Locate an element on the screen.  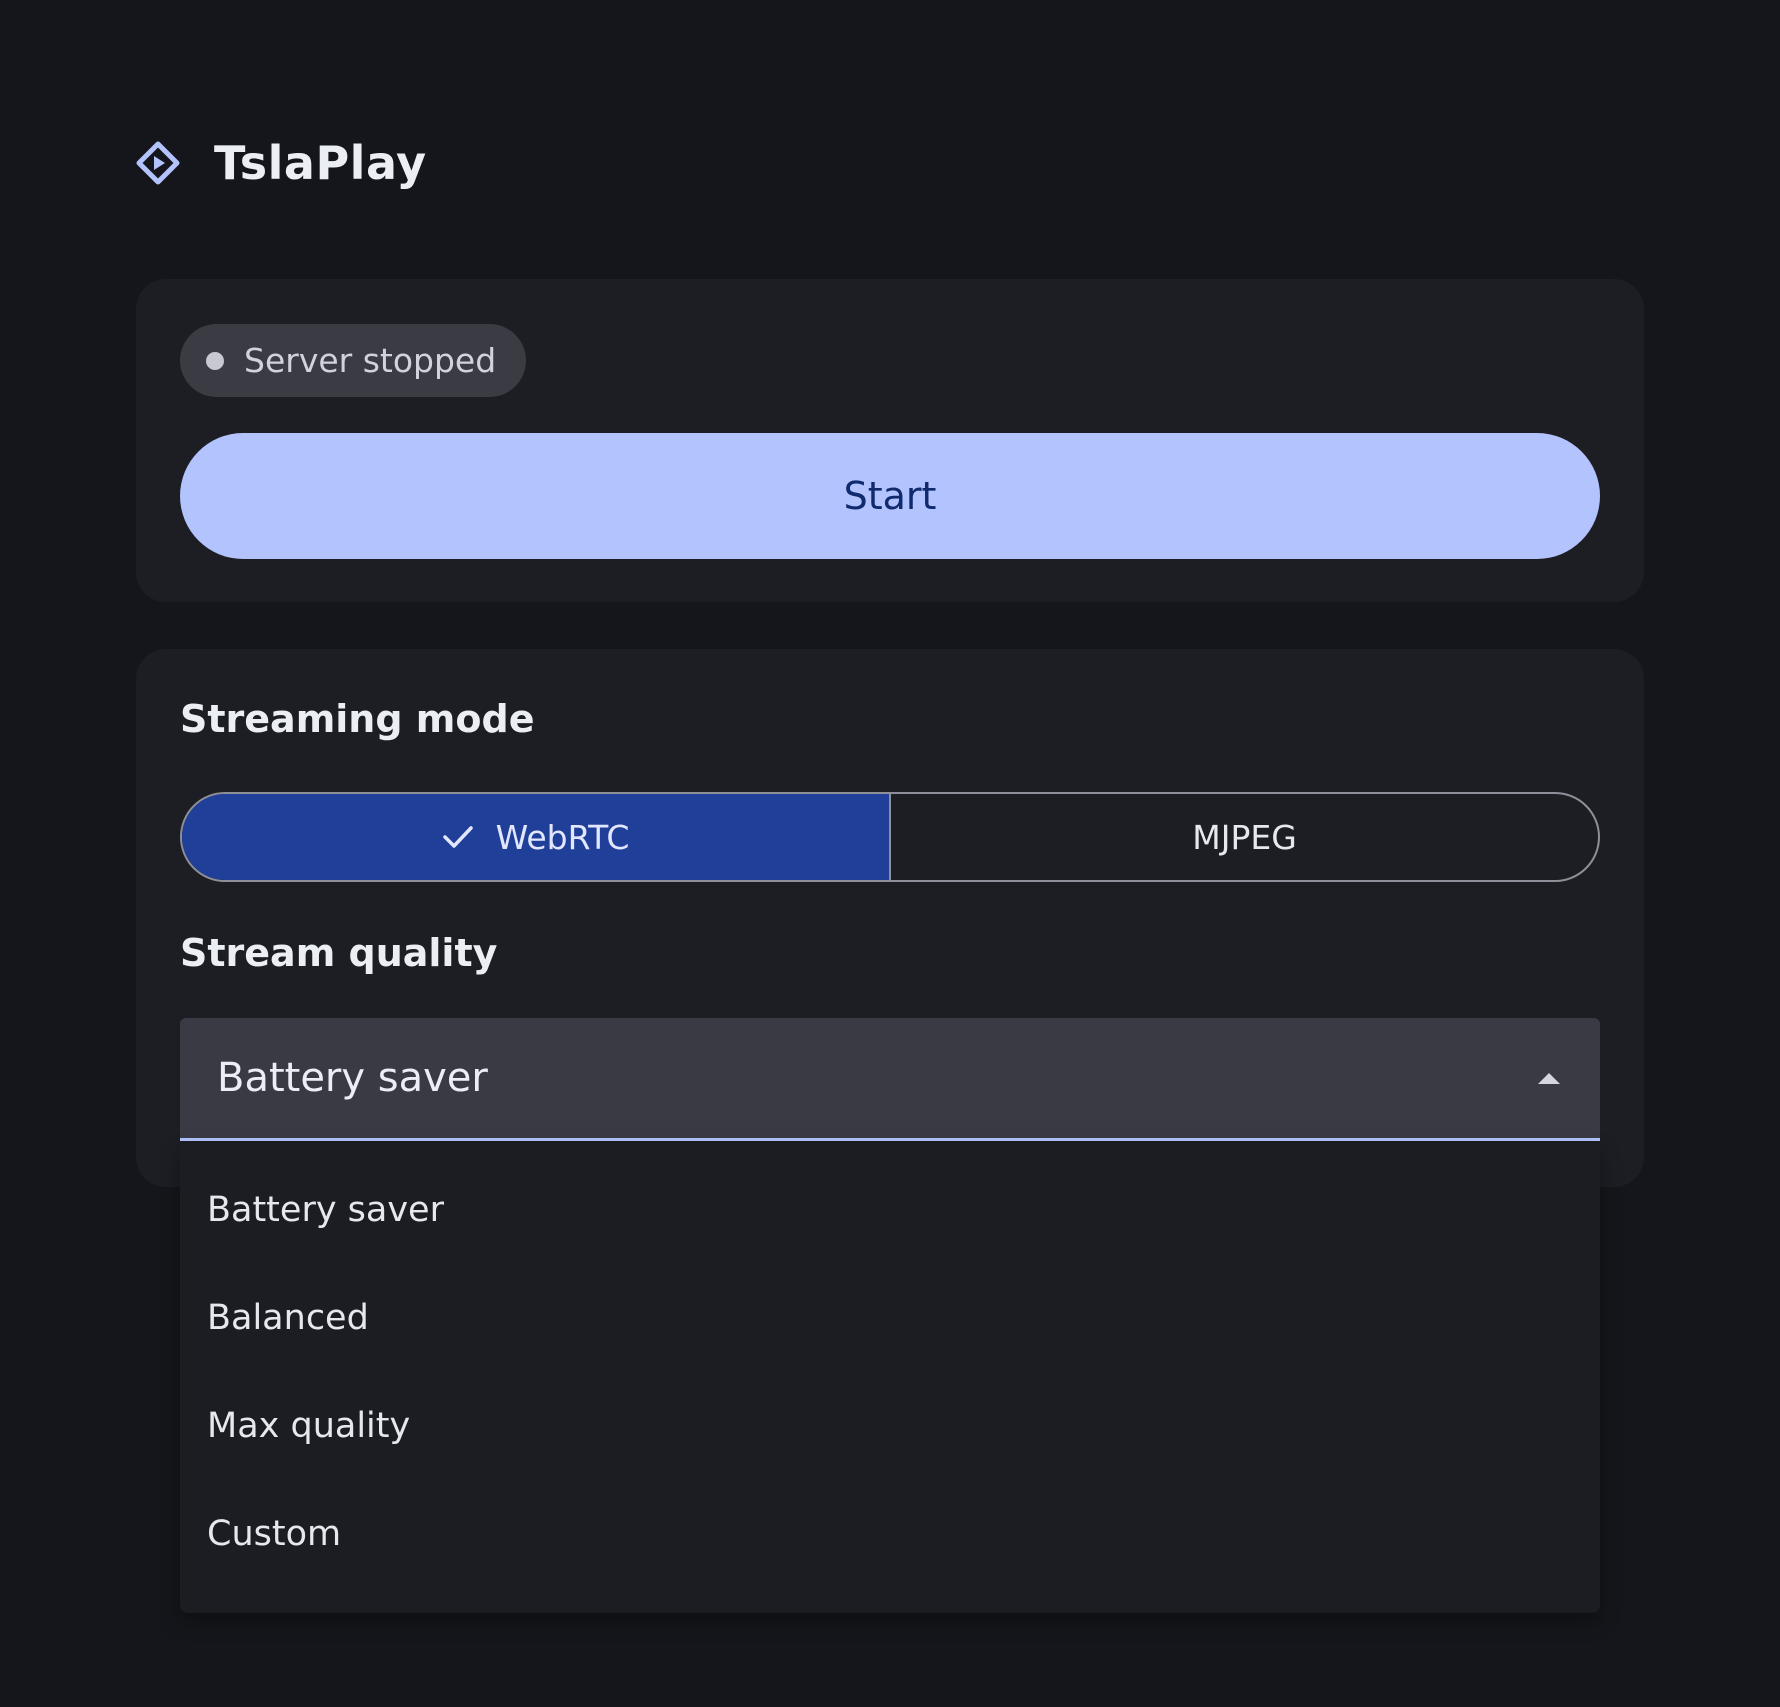
play-diamond-icon is located at coordinates (158, 163).